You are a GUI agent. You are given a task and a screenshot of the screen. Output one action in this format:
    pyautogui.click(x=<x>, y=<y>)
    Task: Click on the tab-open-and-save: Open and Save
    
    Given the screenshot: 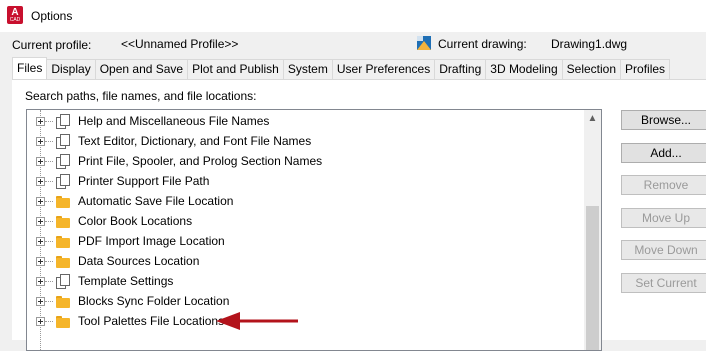 What is the action you would take?
    pyautogui.click(x=141, y=69)
    